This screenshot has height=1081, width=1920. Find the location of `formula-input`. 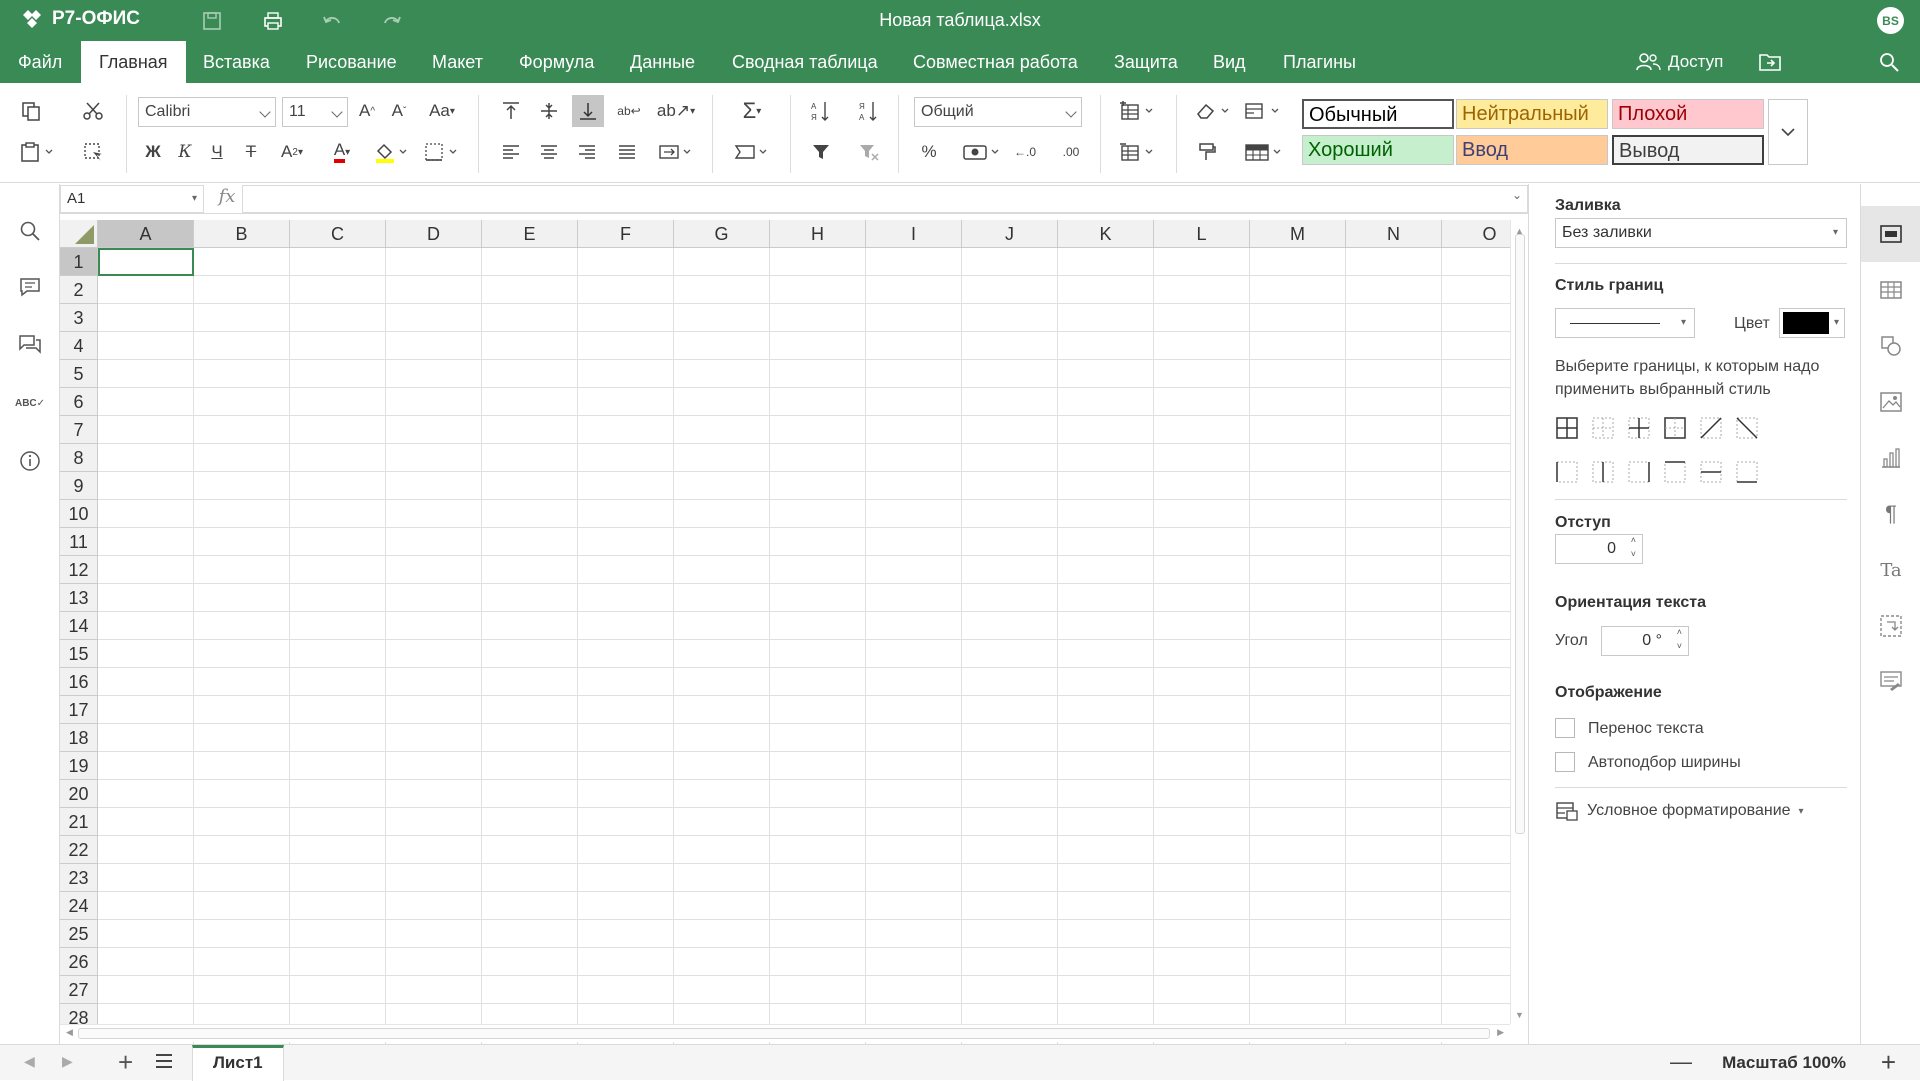

formula-input is located at coordinates (885, 199).